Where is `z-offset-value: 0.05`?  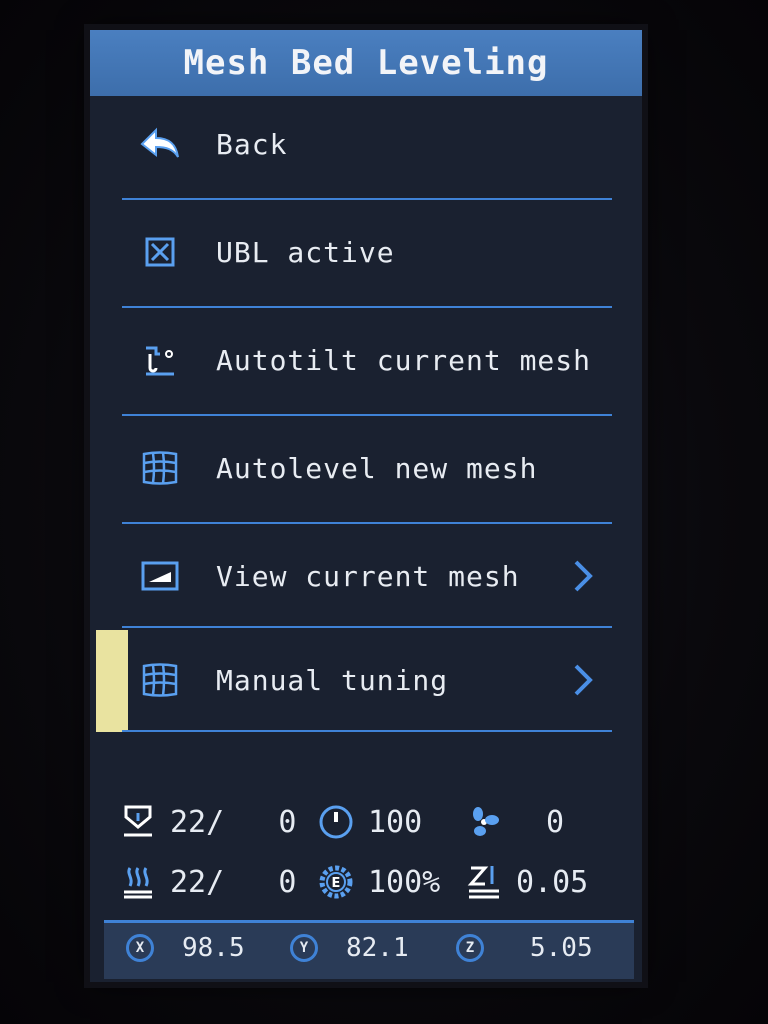
z-offset-value: 0.05 is located at coordinates (552, 882).